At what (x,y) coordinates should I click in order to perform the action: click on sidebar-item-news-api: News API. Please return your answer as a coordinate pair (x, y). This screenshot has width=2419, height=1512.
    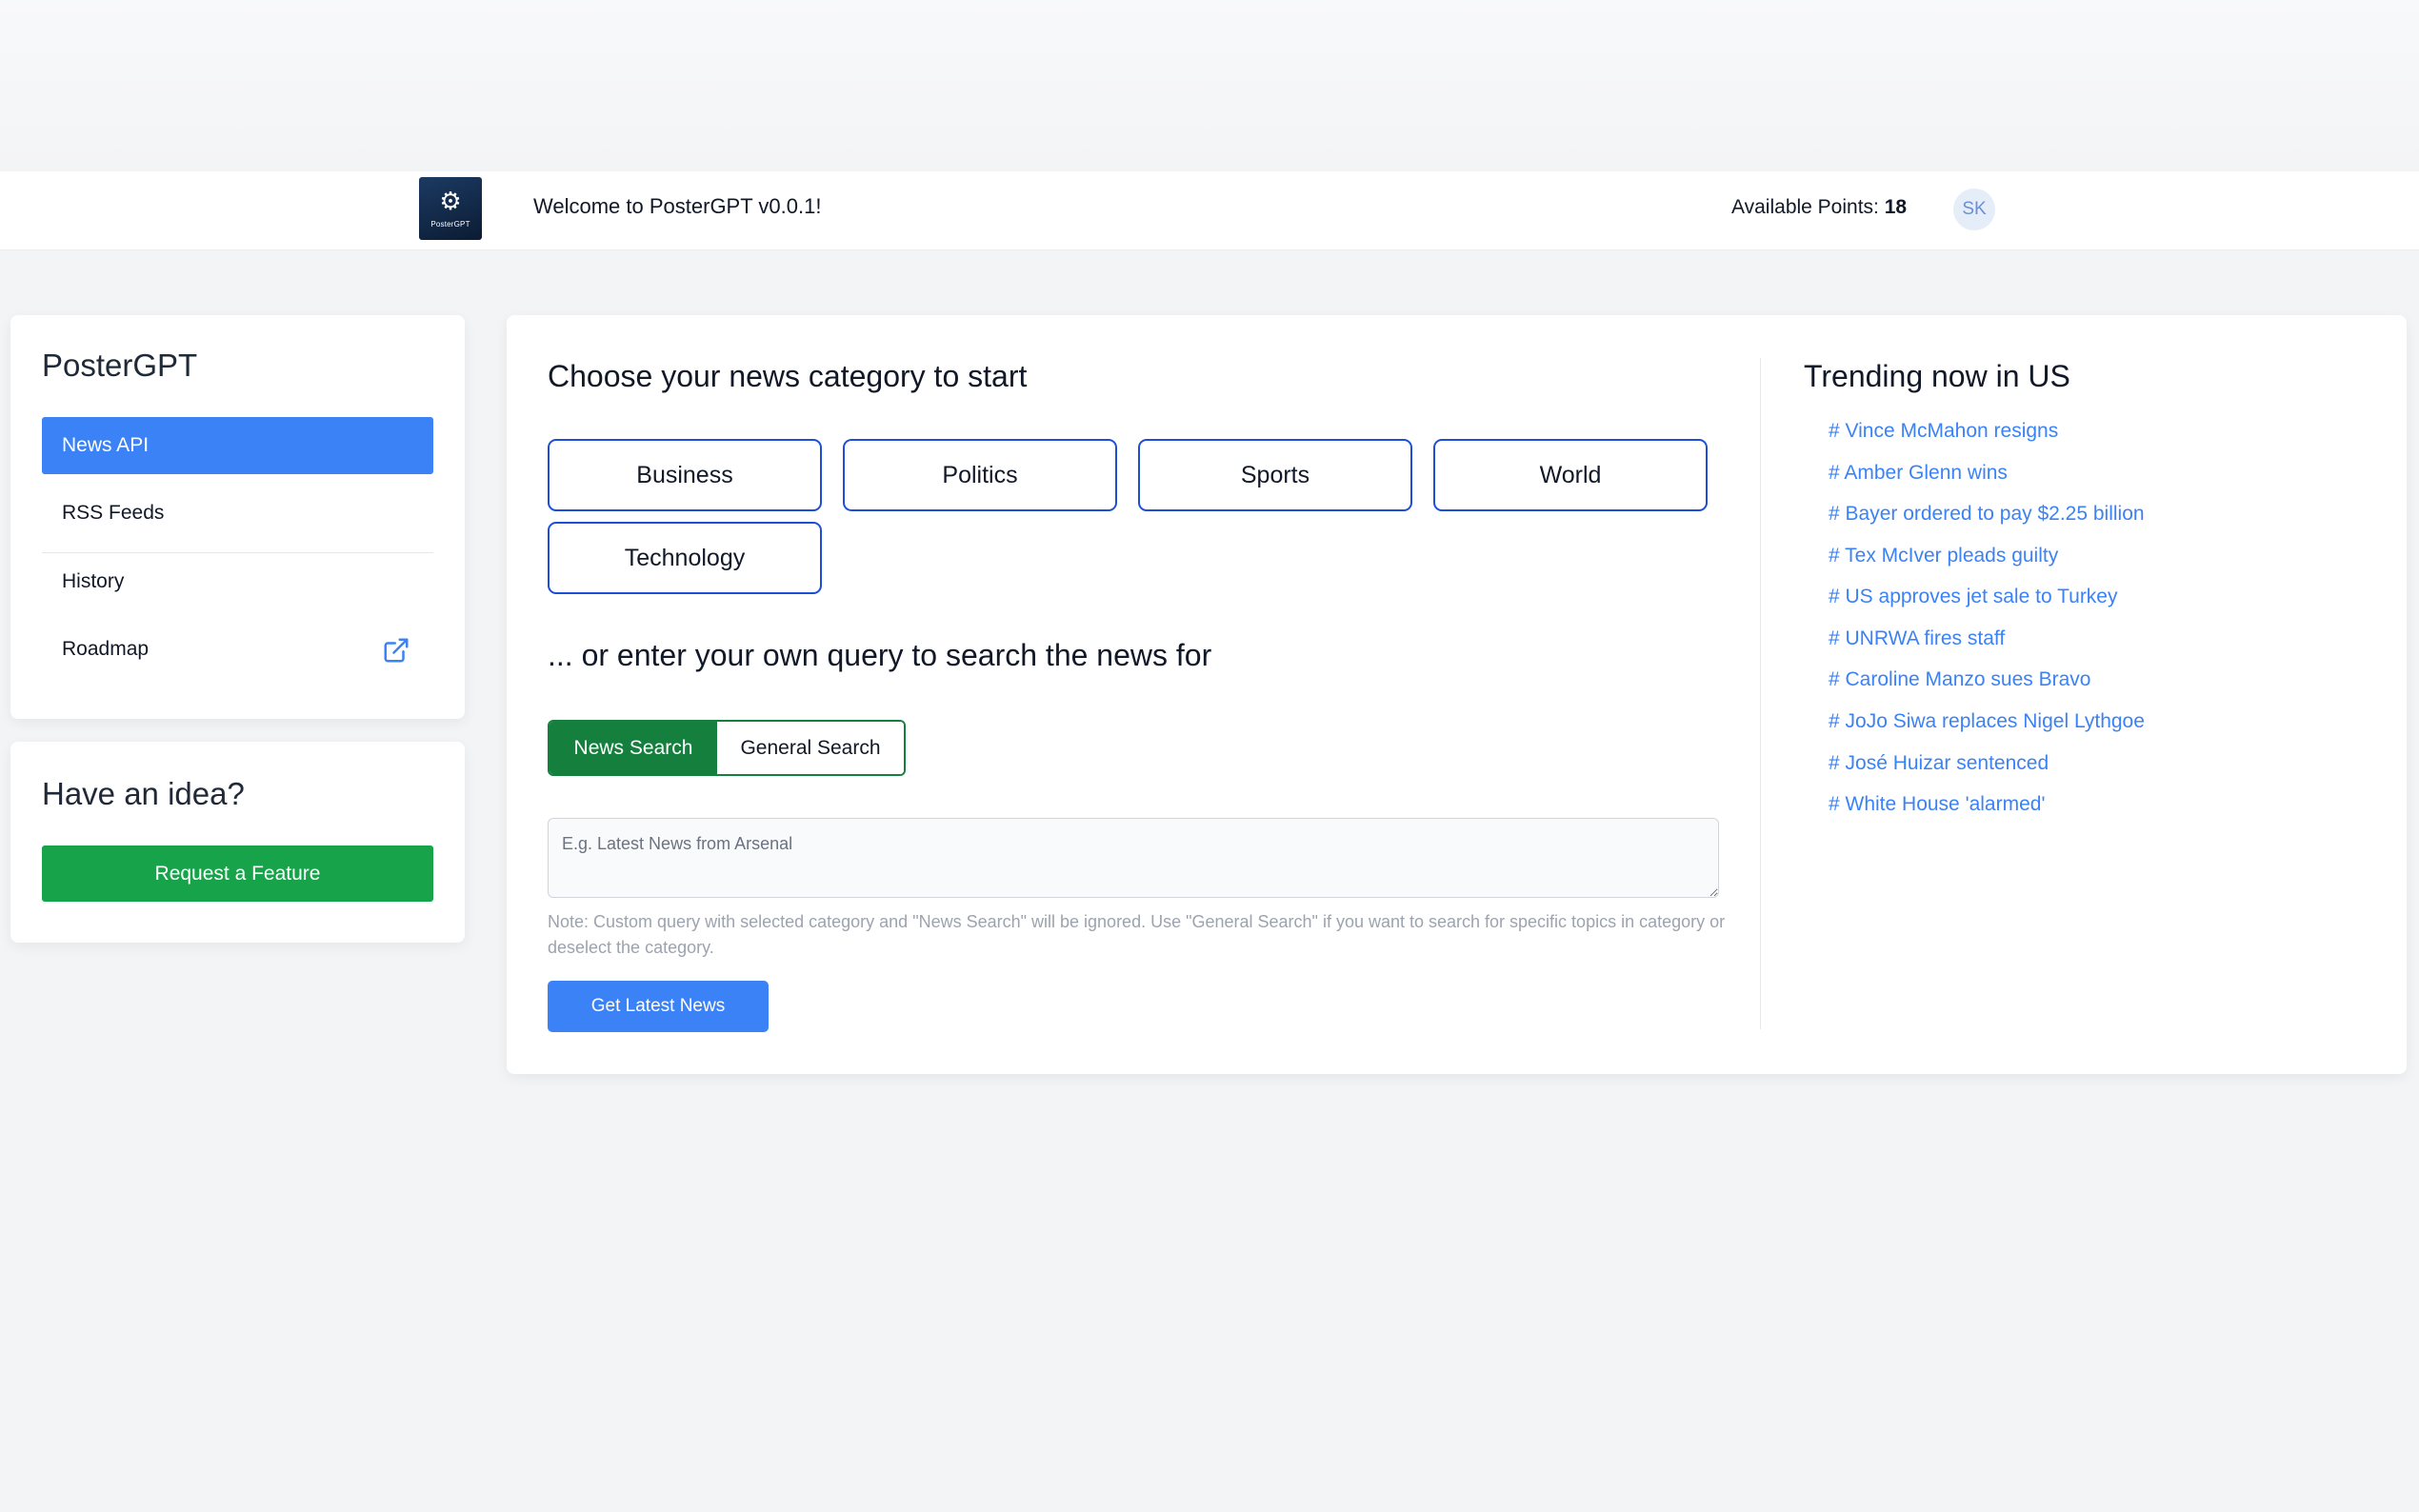
    Looking at the image, I should click on (237, 445).